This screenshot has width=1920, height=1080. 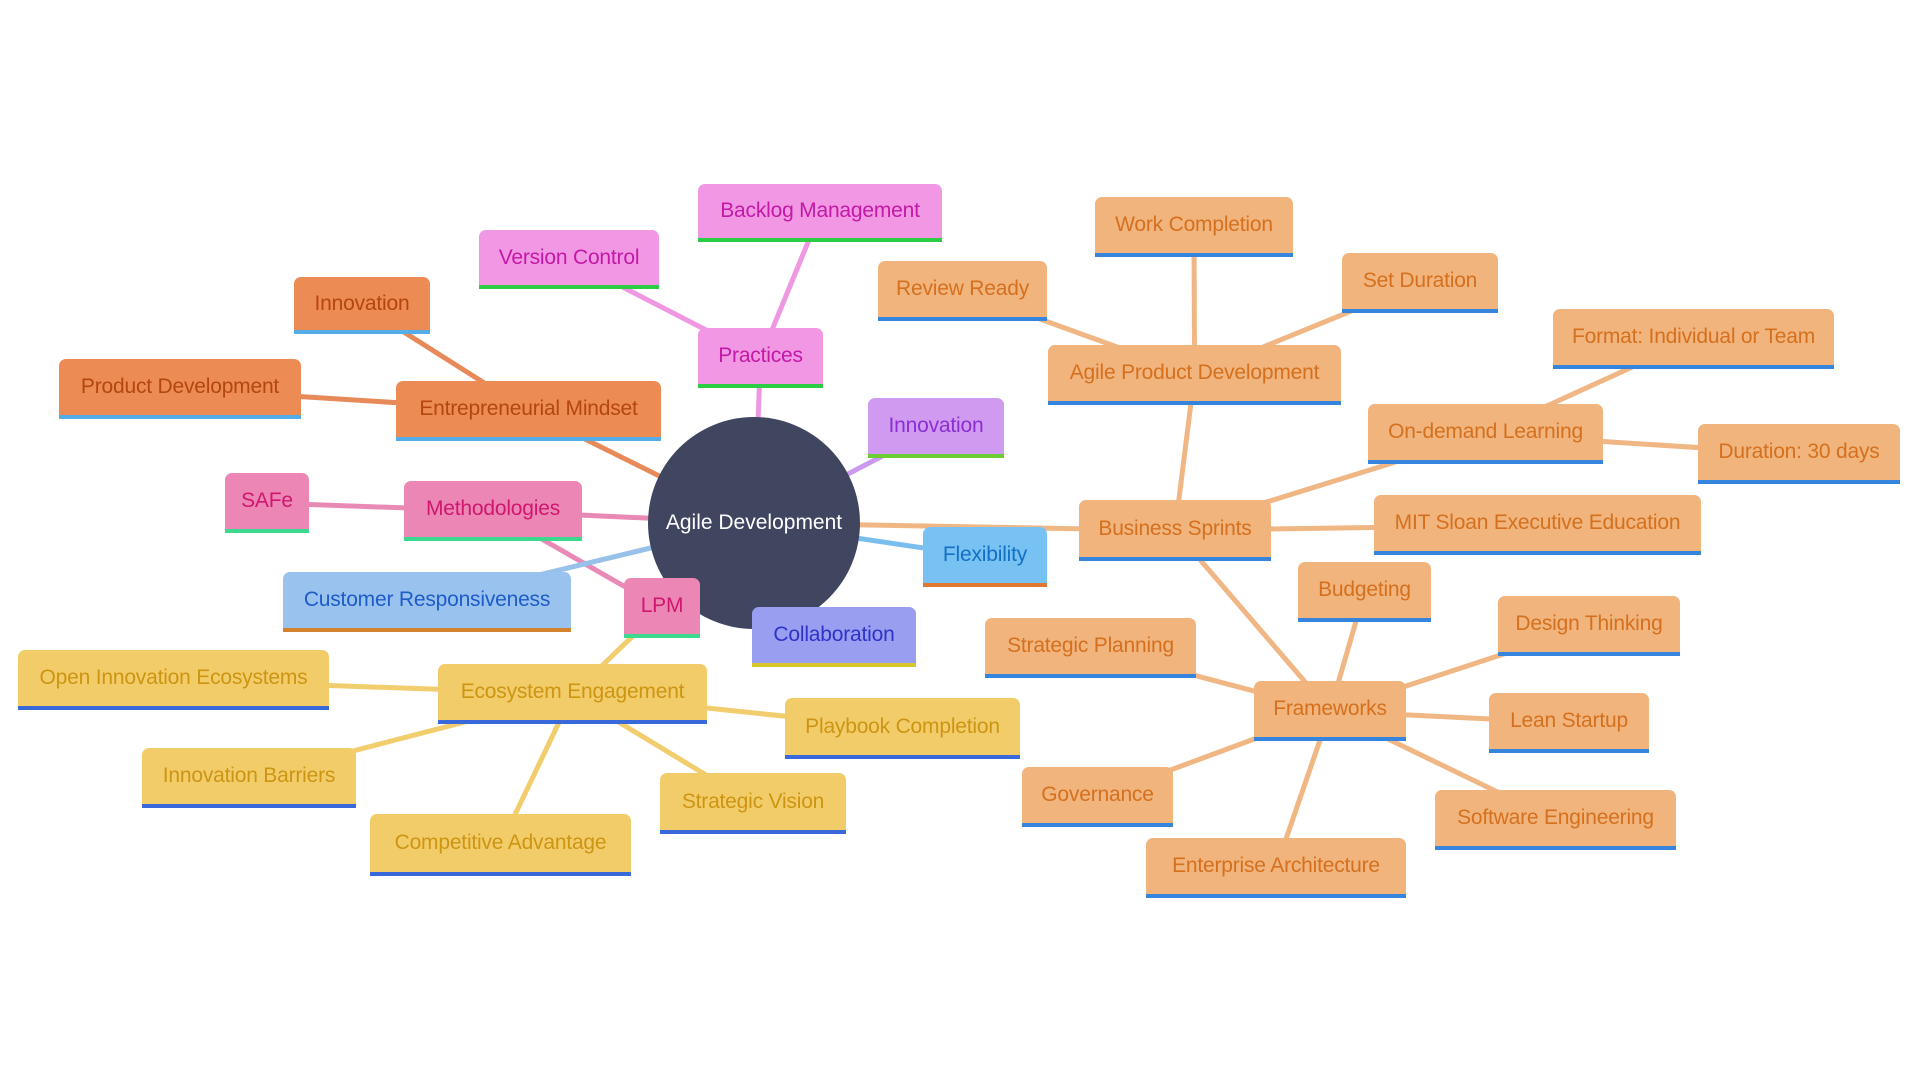 I want to click on node-collaboration: Collaboration, so click(x=834, y=637).